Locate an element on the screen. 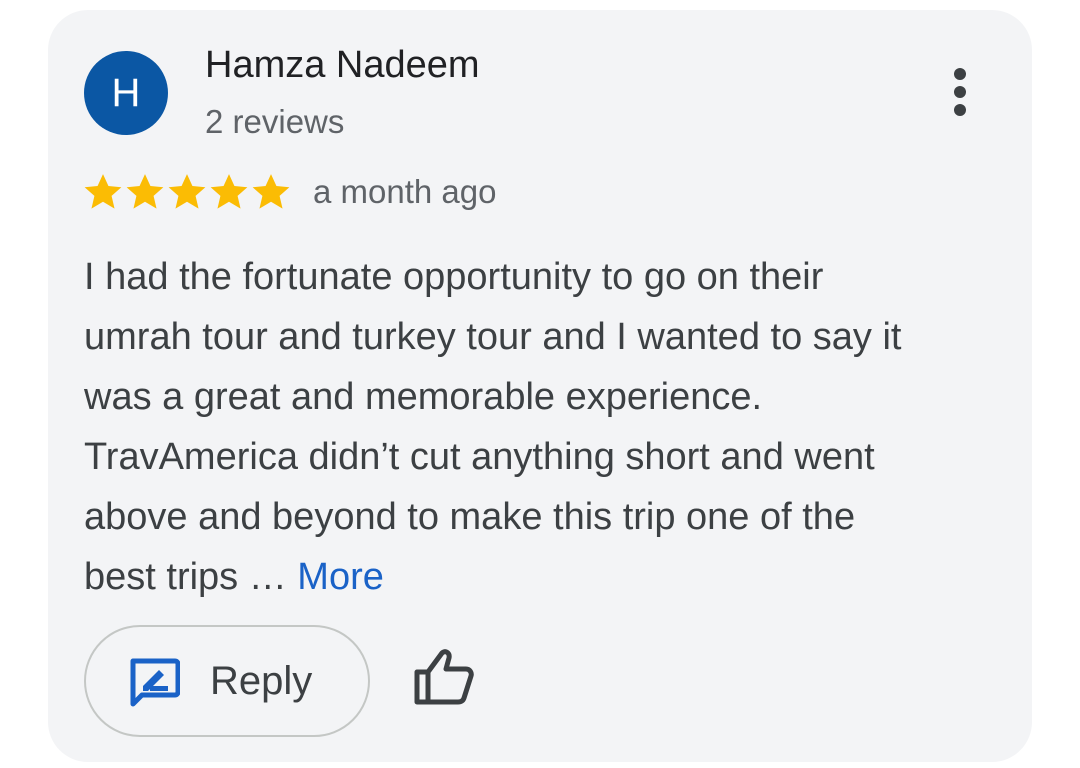 The image size is (1080, 768). review-text-line: was a great and memorable experience. is located at coordinates (423, 397).